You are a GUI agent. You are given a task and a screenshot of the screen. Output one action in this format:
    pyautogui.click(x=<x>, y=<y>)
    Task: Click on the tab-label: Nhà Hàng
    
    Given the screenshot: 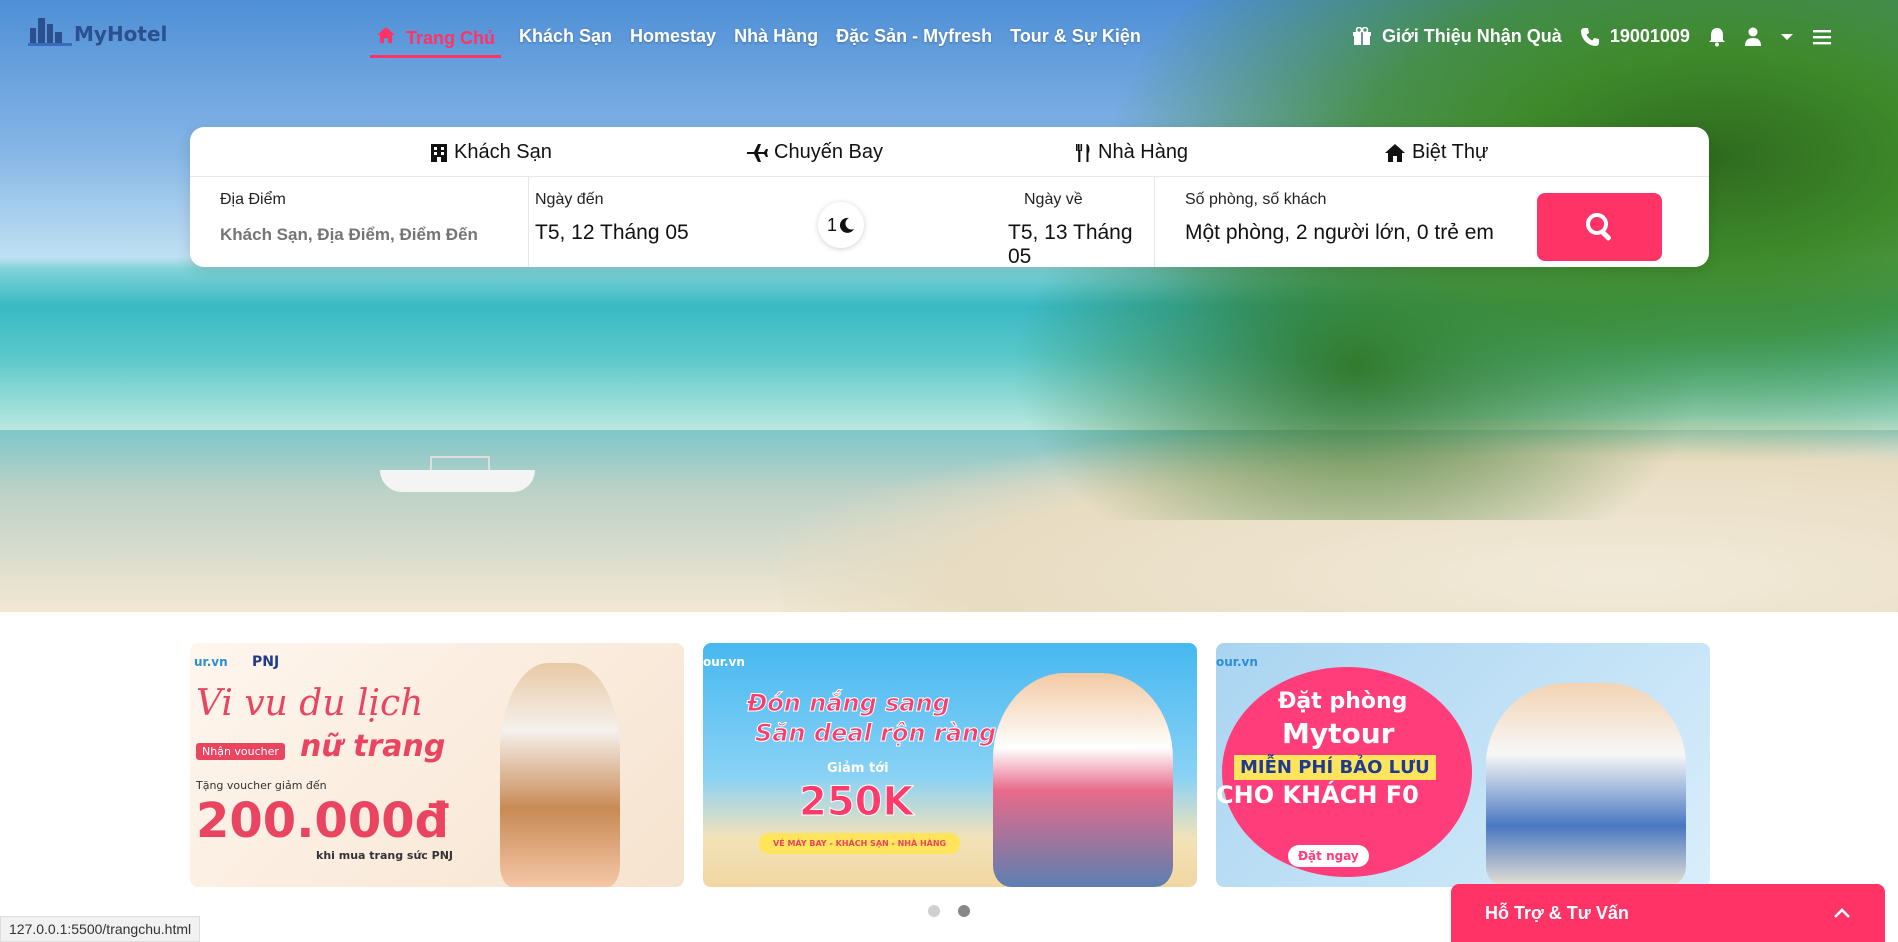 What is the action you would take?
    pyautogui.click(x=1143, y=152)
    